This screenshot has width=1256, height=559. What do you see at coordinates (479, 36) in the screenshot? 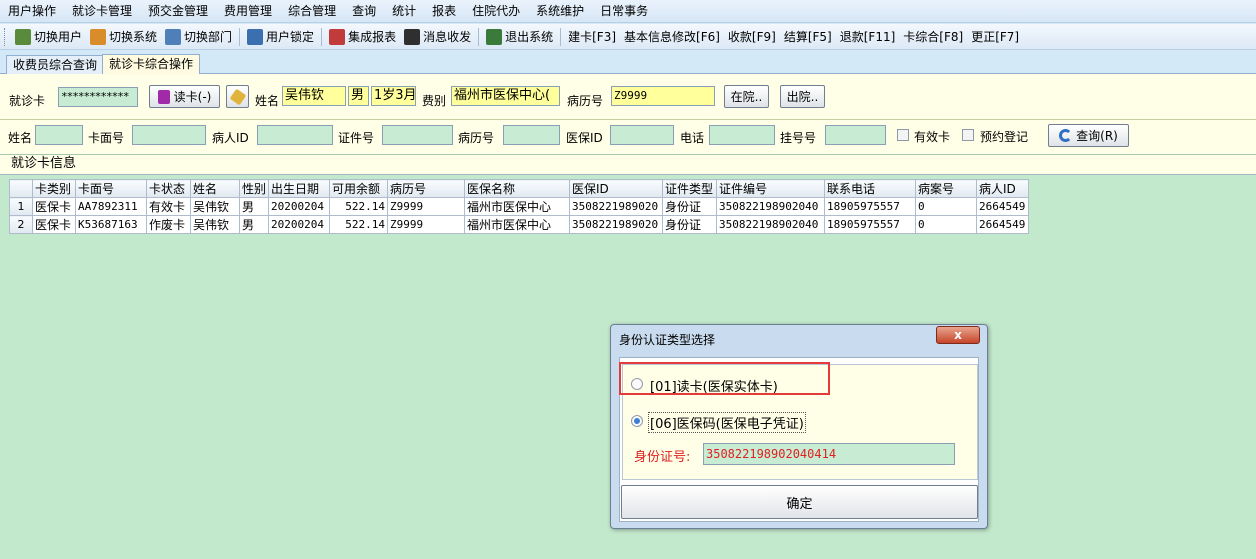
I see `toolbar-separator` at bounding box center [479, 36].